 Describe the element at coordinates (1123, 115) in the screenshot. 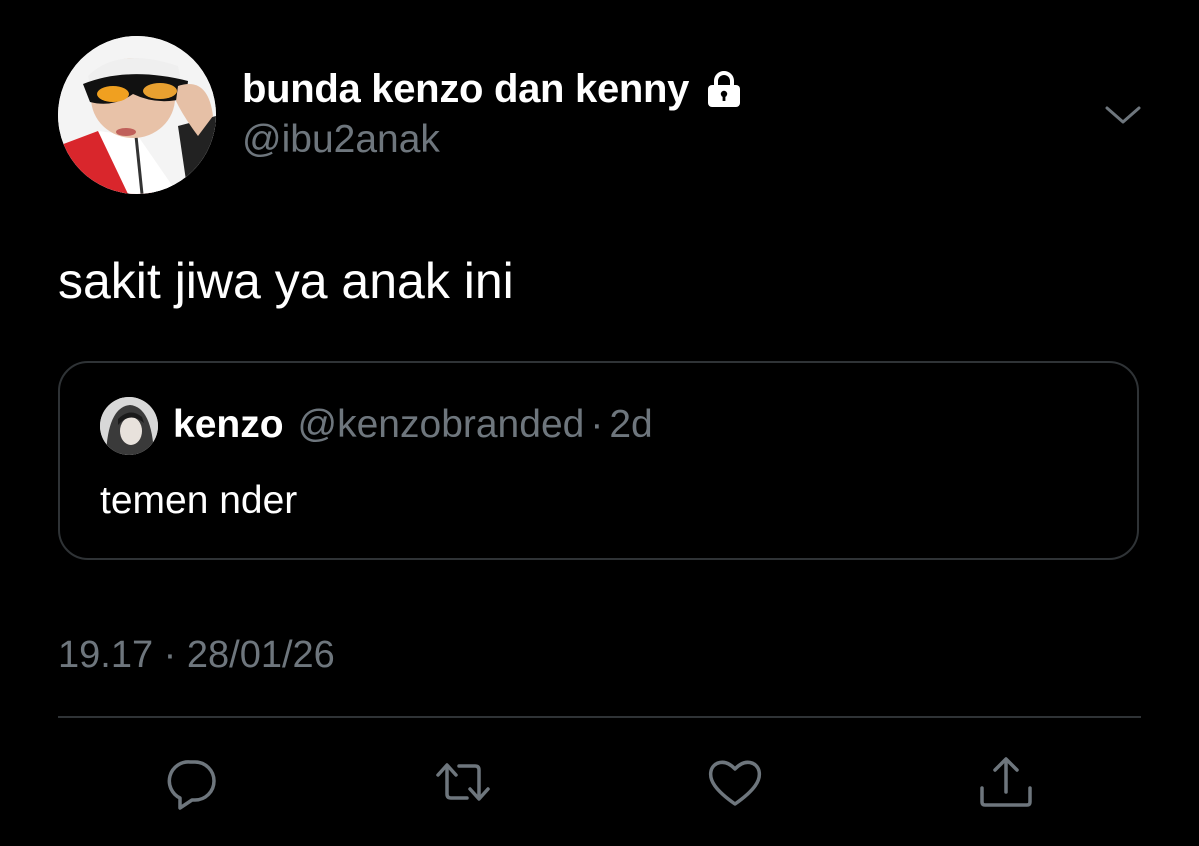

I see `chevron-down-icon` at that location.